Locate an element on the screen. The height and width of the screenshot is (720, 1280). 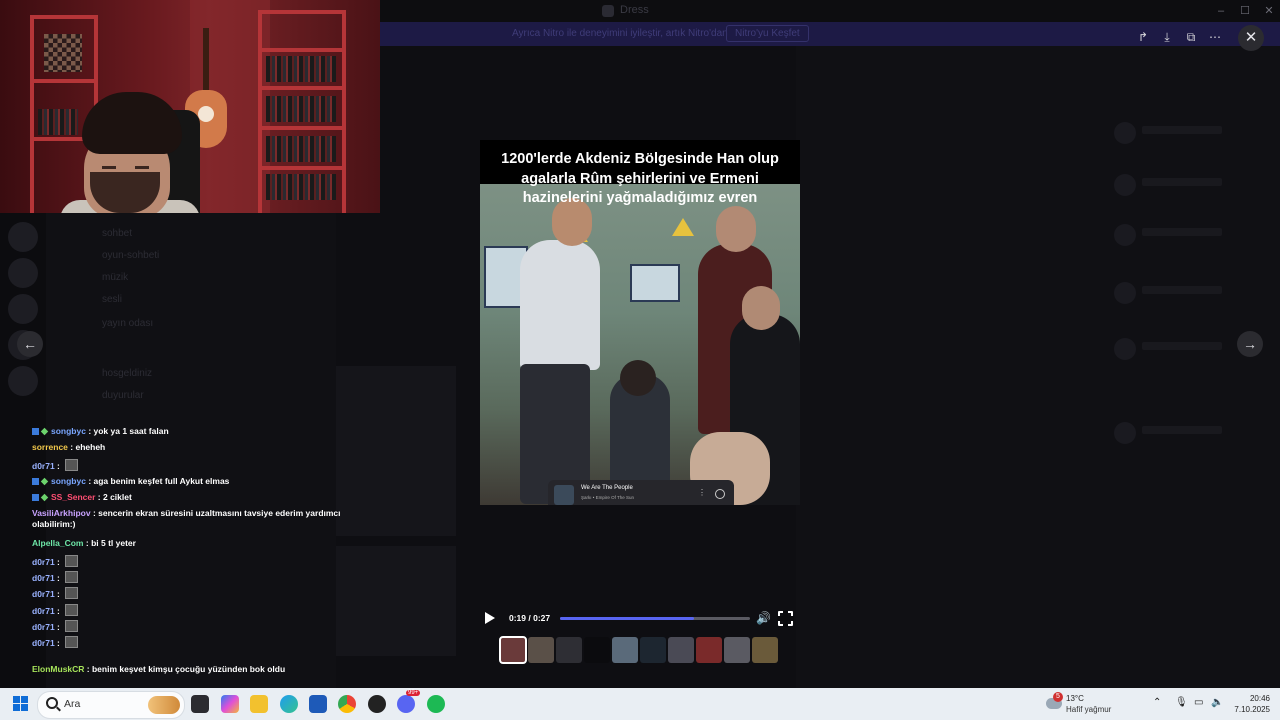
more-icon: ⋮ is located at coordinates (702, 492).